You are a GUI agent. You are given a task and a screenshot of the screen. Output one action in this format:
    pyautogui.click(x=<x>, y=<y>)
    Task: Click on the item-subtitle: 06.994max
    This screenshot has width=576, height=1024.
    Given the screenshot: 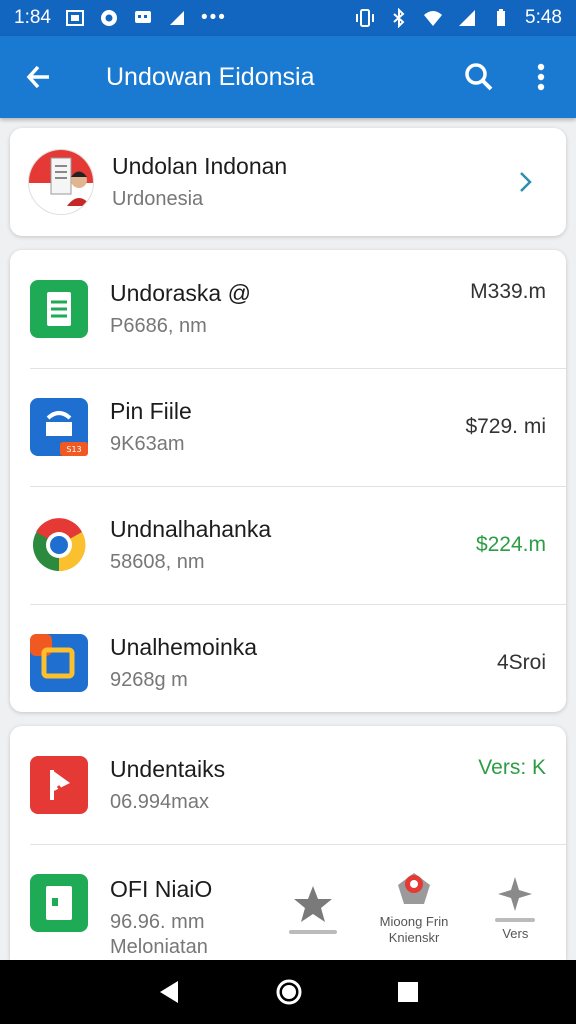 What is the action you would take?
    pyautogui.click(x=159, y=802)
    